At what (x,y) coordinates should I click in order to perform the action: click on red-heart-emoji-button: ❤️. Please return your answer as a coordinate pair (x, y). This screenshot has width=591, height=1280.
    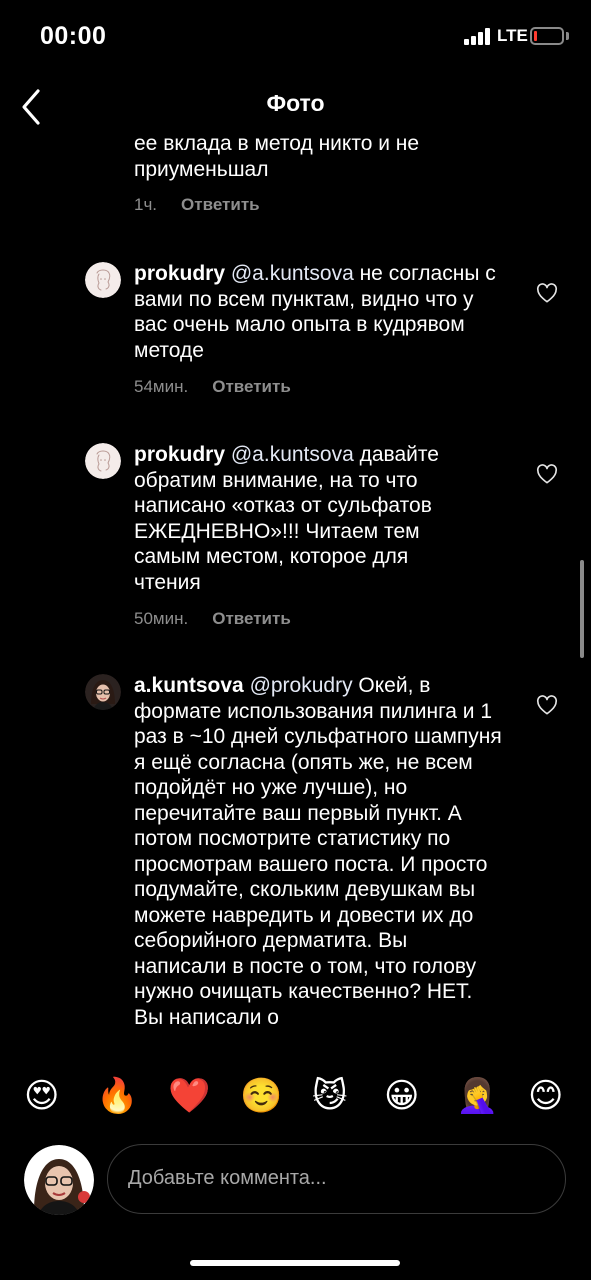
    Looking at the image, I should click on (189, 1096).